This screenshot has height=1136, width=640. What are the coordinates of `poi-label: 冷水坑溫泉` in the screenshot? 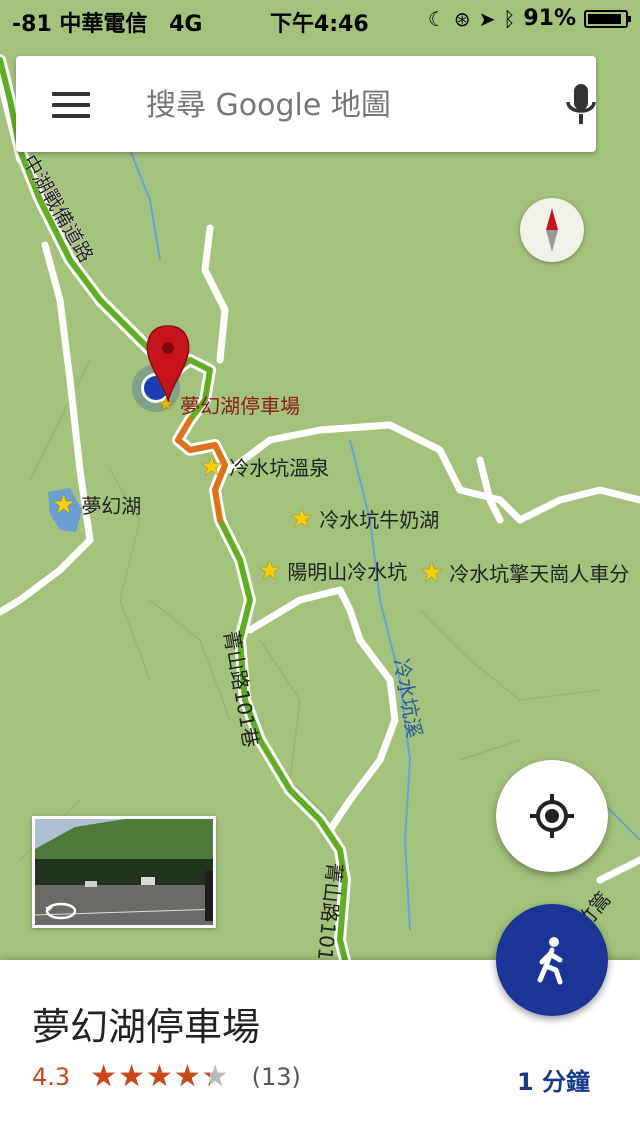 It's located at (279, 468).